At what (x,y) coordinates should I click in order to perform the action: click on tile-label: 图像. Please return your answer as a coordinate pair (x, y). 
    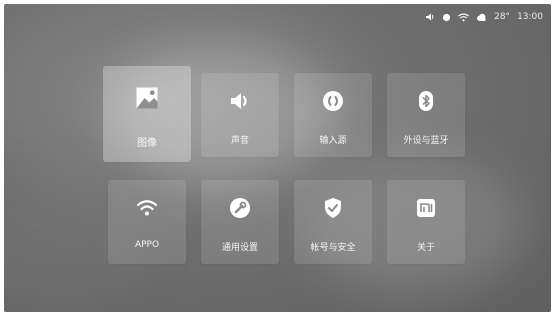
    Looking at the image, I should click on (147, 143).